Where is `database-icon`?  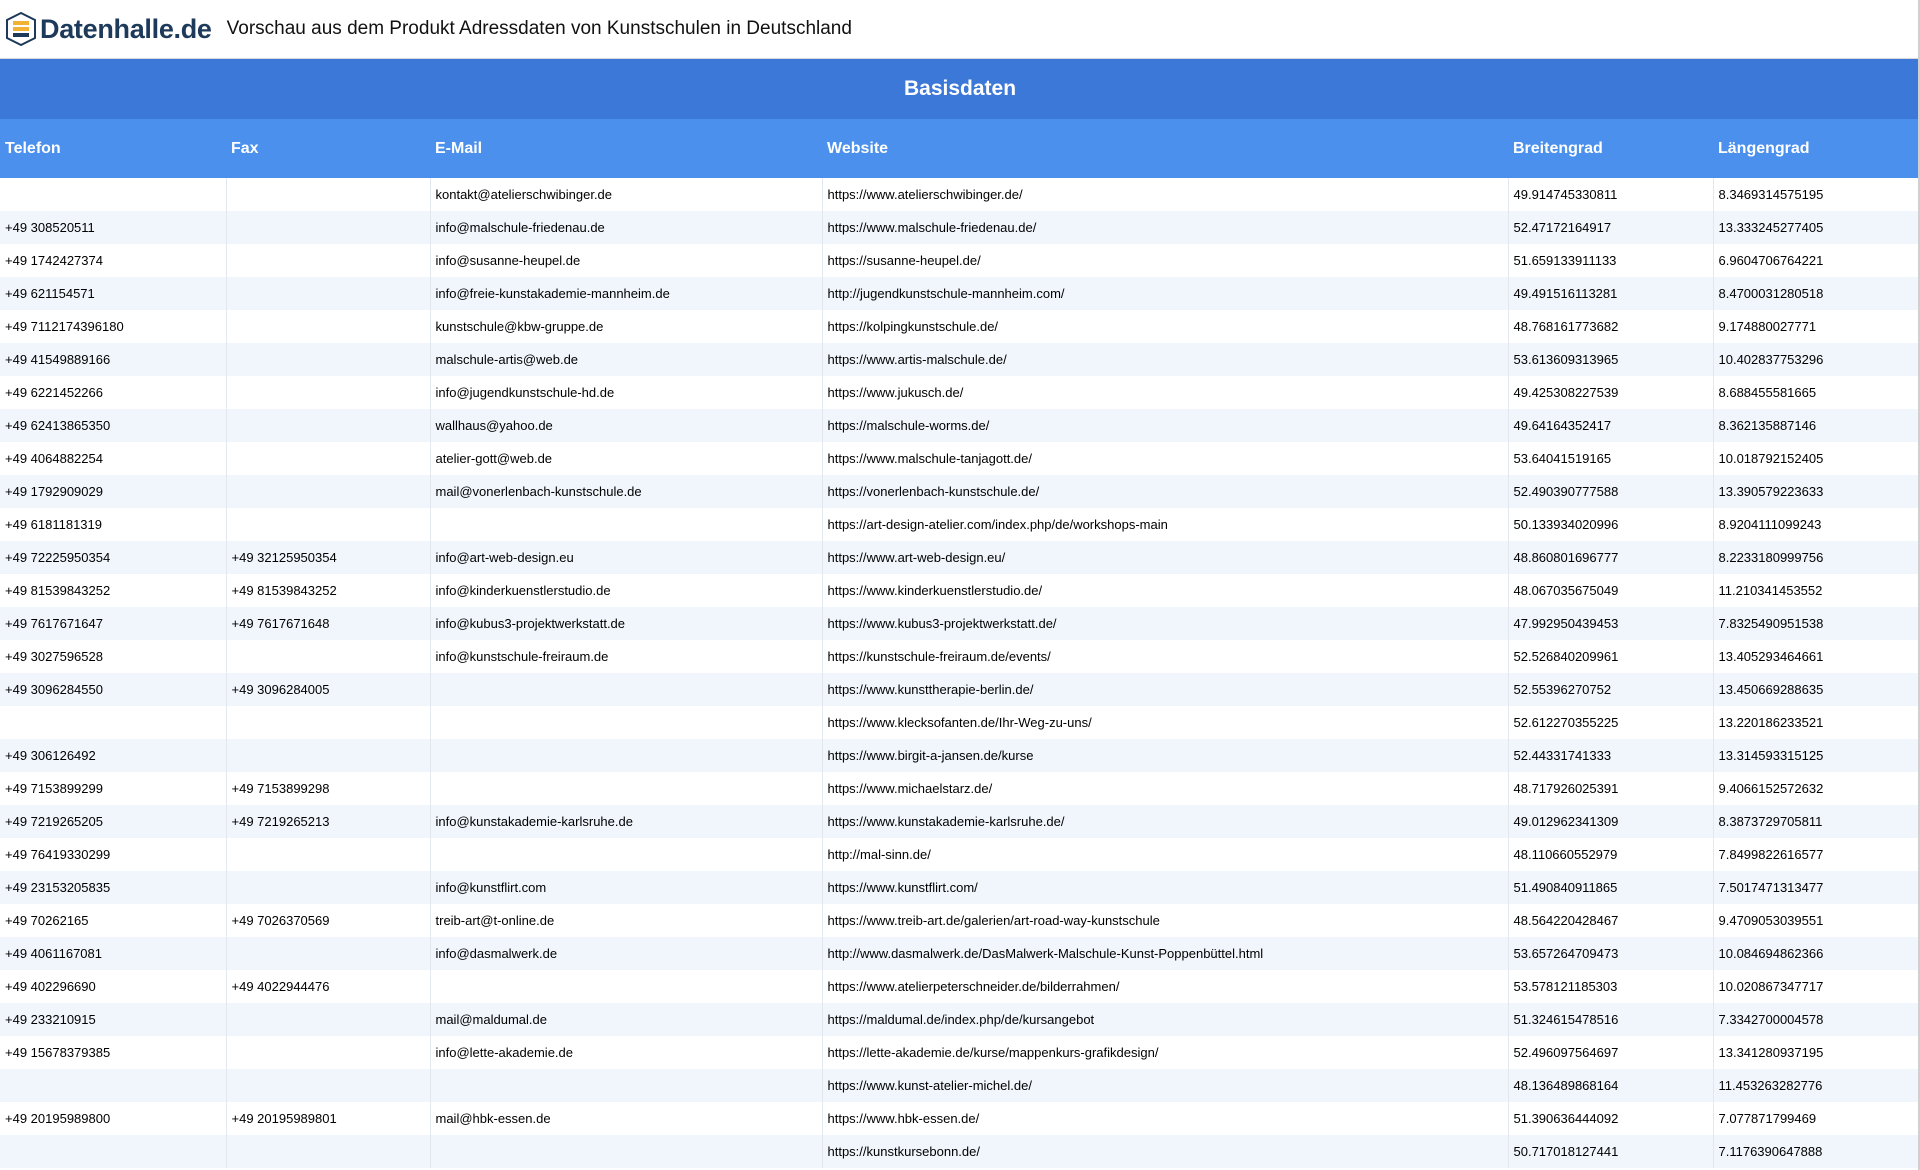 database-icon is located at coordinates (21, 29).